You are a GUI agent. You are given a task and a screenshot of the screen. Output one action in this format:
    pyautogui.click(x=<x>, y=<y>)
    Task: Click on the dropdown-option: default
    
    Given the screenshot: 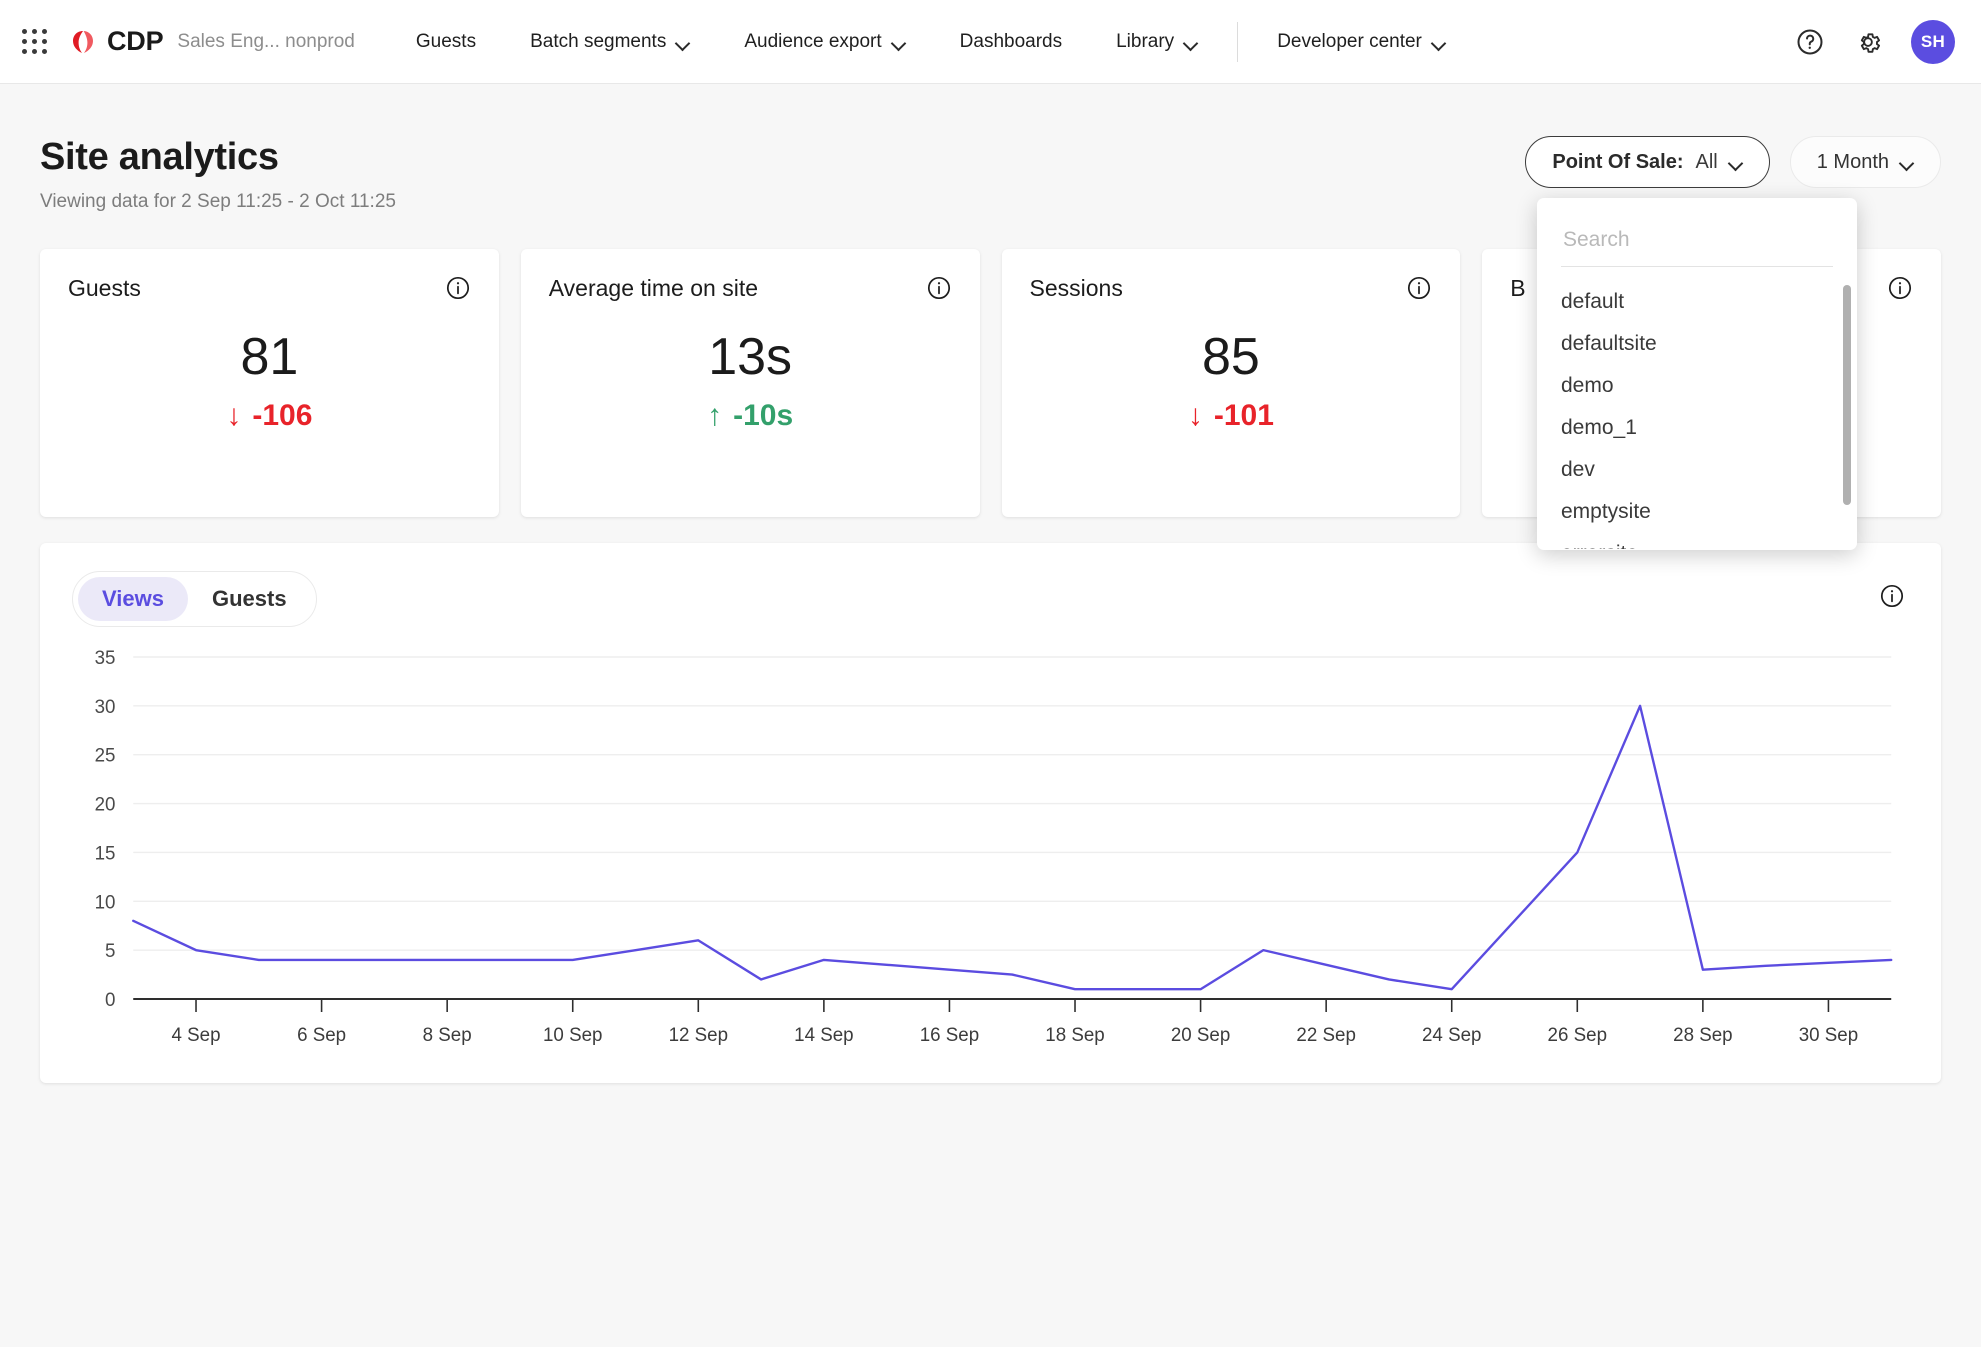 What is the action you would take?
    pyautogui.click(x=1697, y=302)
    